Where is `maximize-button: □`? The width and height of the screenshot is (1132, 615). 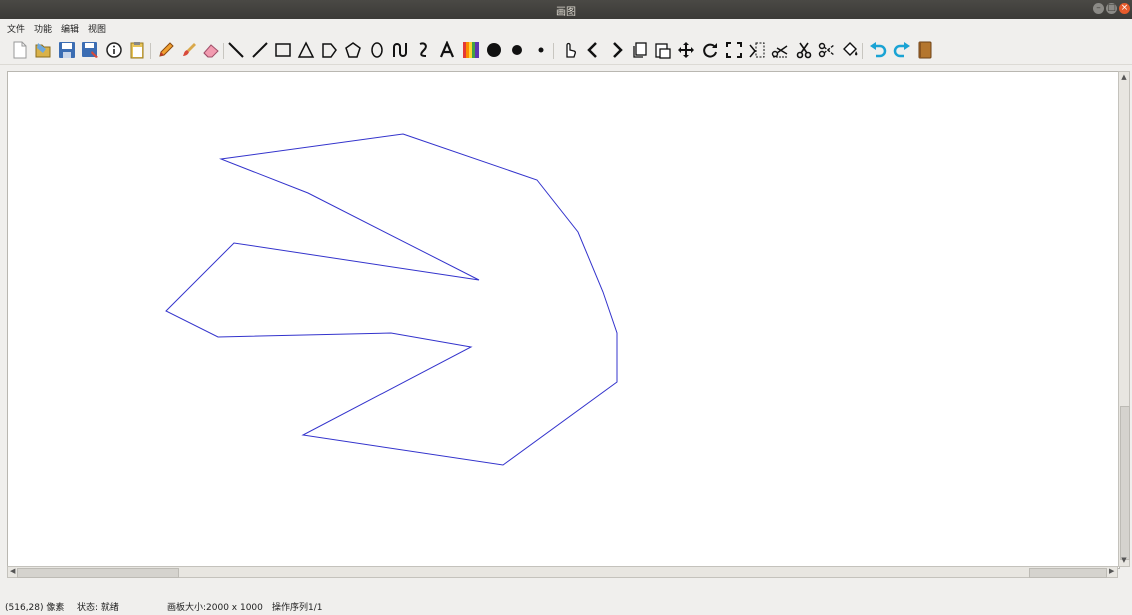
maximize-button: □ is located at coordinates (1111, 8).